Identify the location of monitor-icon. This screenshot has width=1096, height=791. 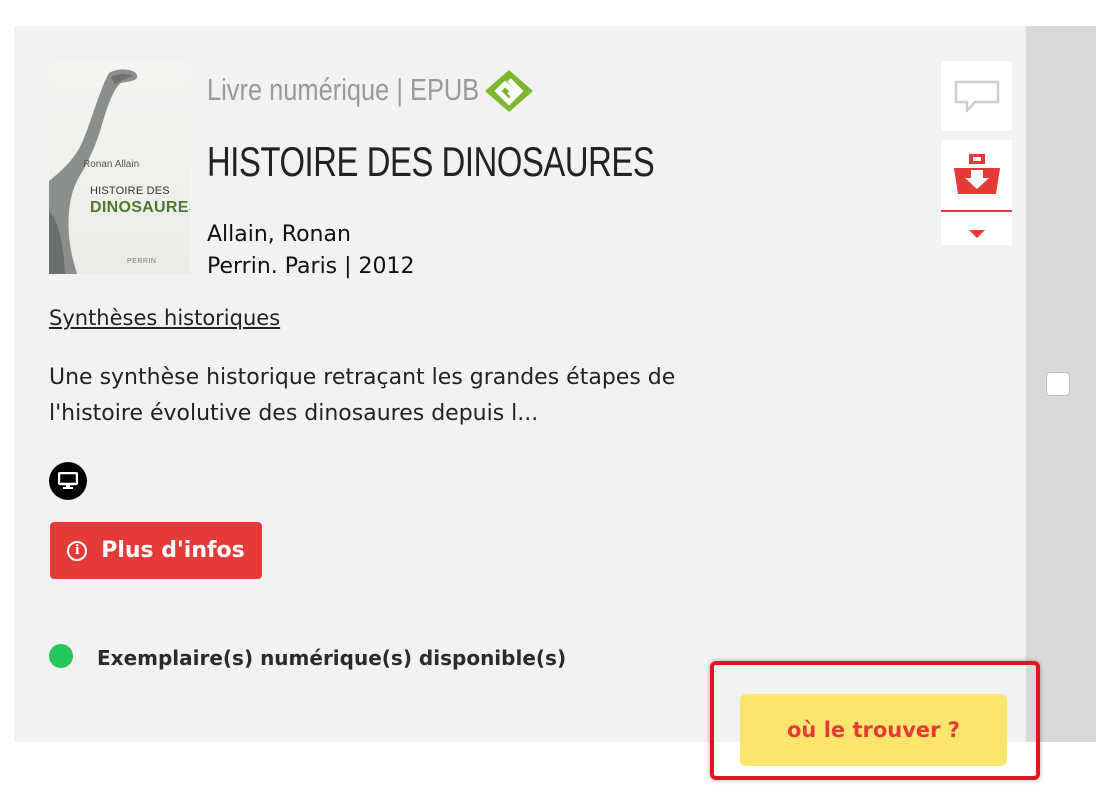
(68, 481).